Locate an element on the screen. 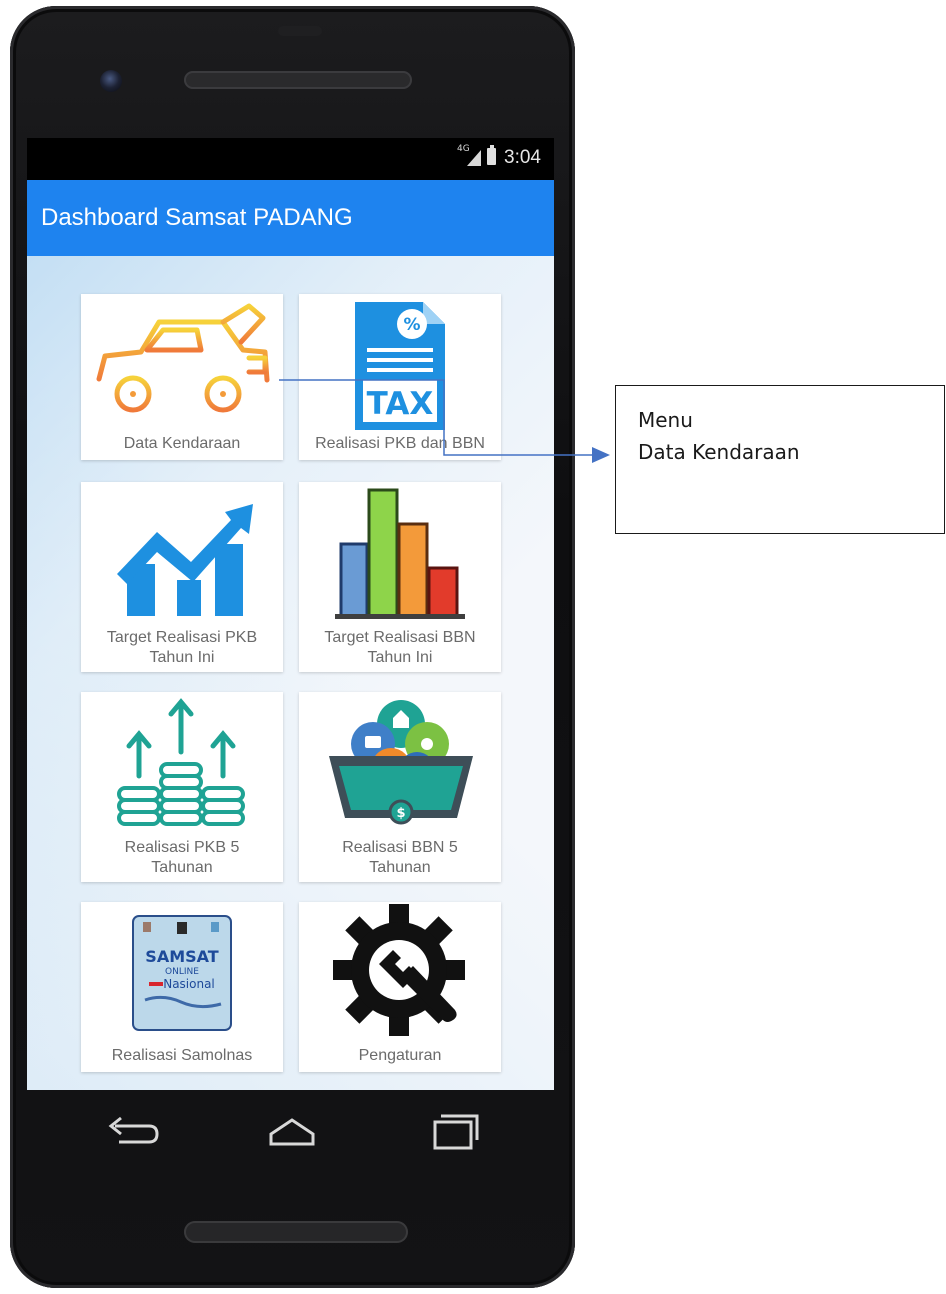  menu-tile-target-pkb: Target Realisasi PKB Tahun Ini is located at coordinates (182, 577).